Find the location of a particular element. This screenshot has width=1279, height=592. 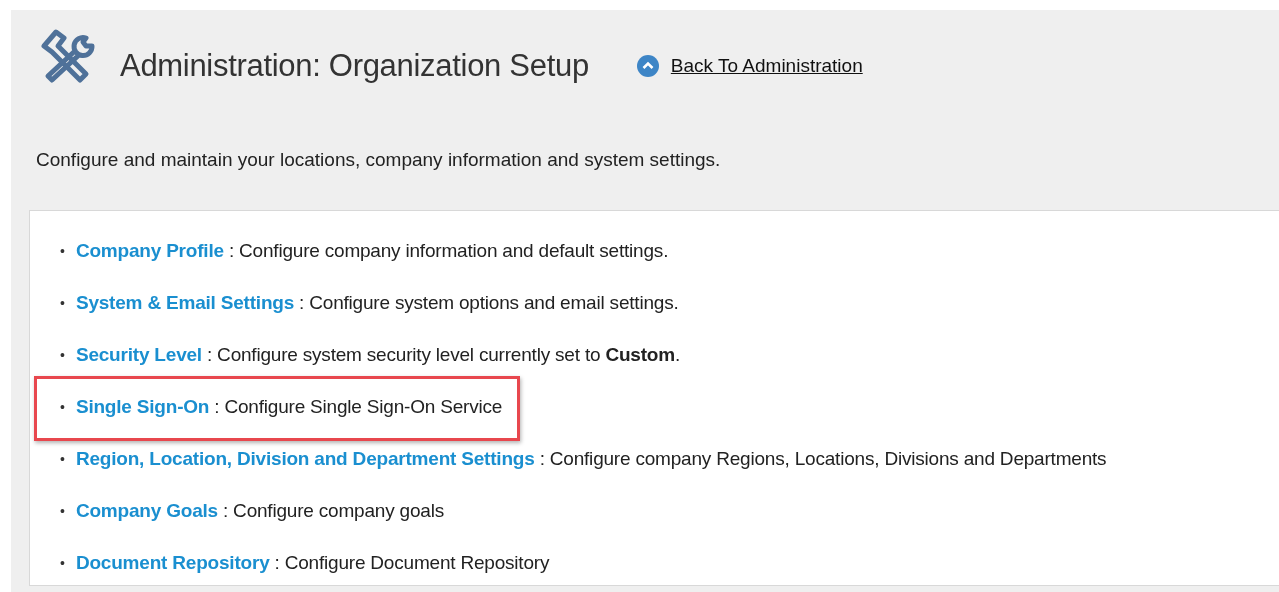

link-description: : Configure company information and default settings. is located at coordinates (448, 251).